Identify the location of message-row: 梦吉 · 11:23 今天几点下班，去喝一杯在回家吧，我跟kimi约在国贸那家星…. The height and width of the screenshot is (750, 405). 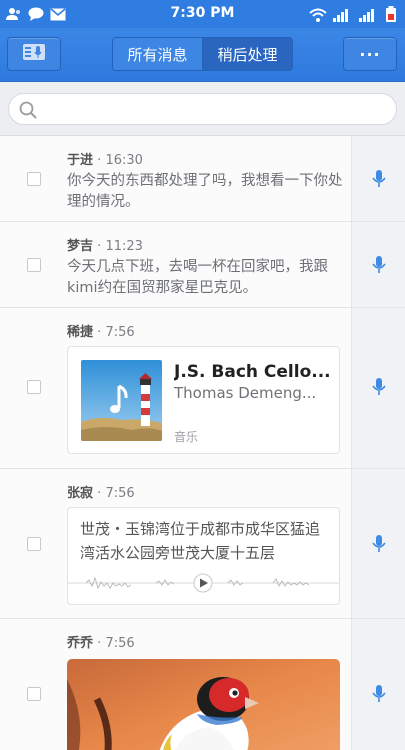
(202, 265).